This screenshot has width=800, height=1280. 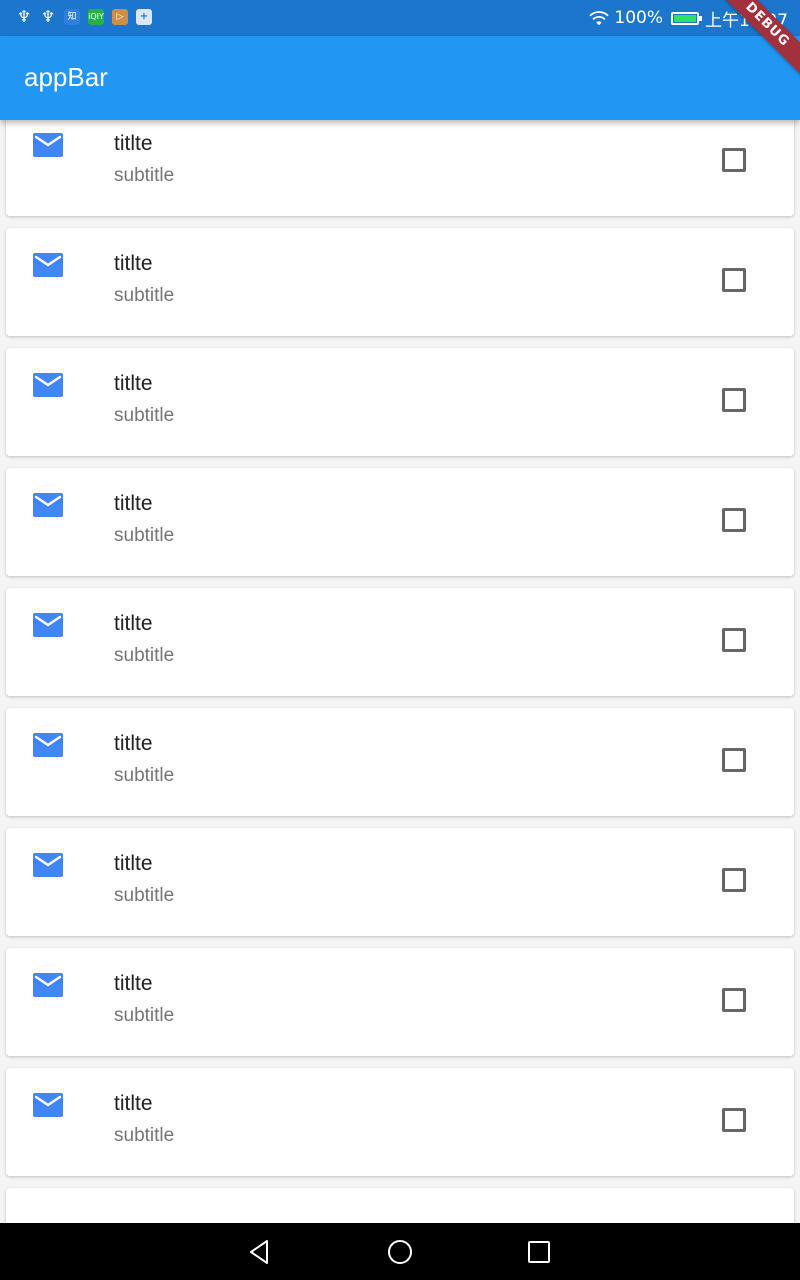 I want to click on list-card, so click(x=400, y=1205).